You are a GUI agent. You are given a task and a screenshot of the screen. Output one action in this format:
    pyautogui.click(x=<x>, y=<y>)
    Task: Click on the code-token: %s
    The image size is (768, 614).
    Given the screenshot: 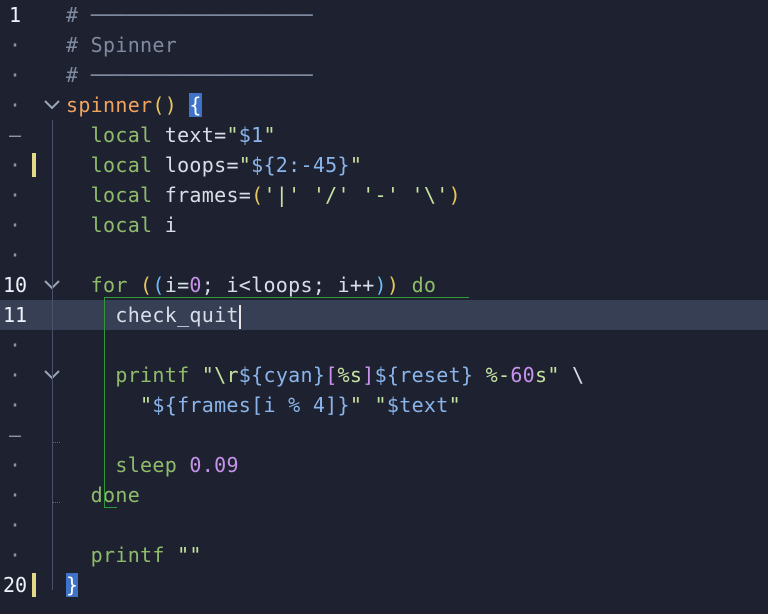 What is the action you would take?
    pyautogui.click(x=350, y=375)
    